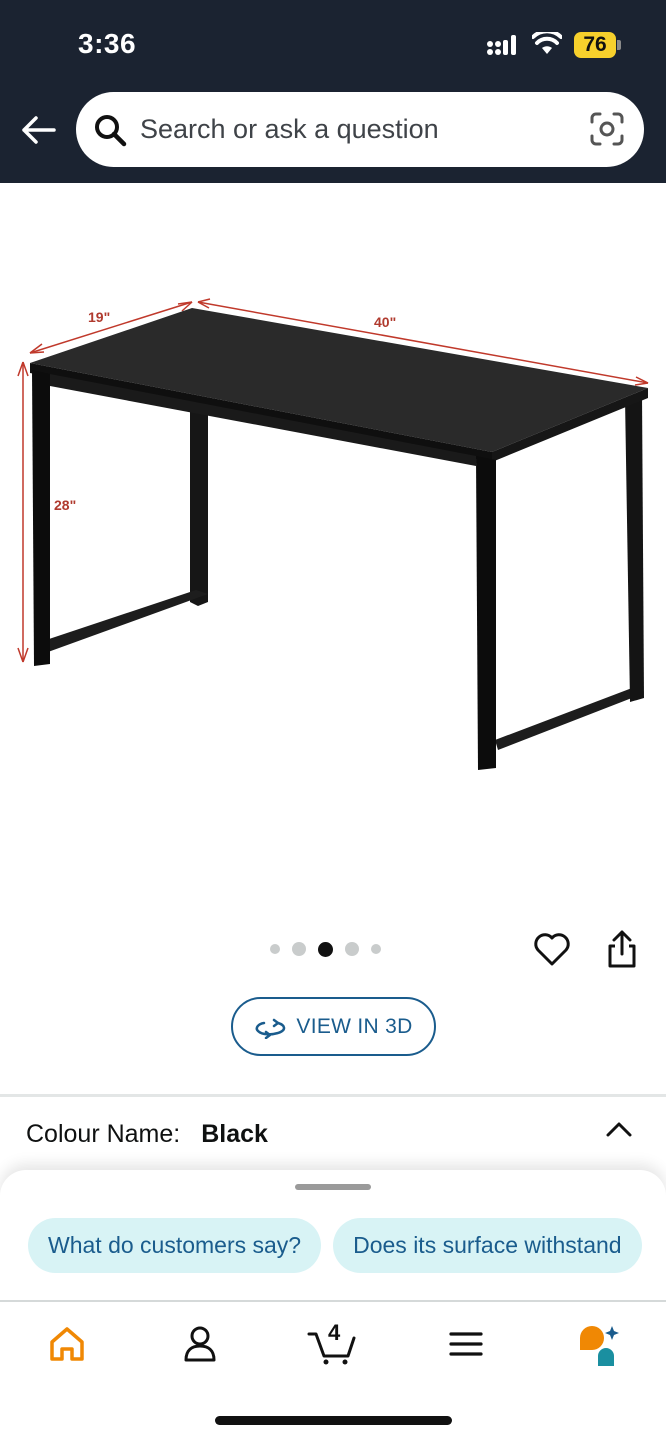 The height and width of the screenshot is (1440, 666). I want to click on heart-icon, so click(552, 949).